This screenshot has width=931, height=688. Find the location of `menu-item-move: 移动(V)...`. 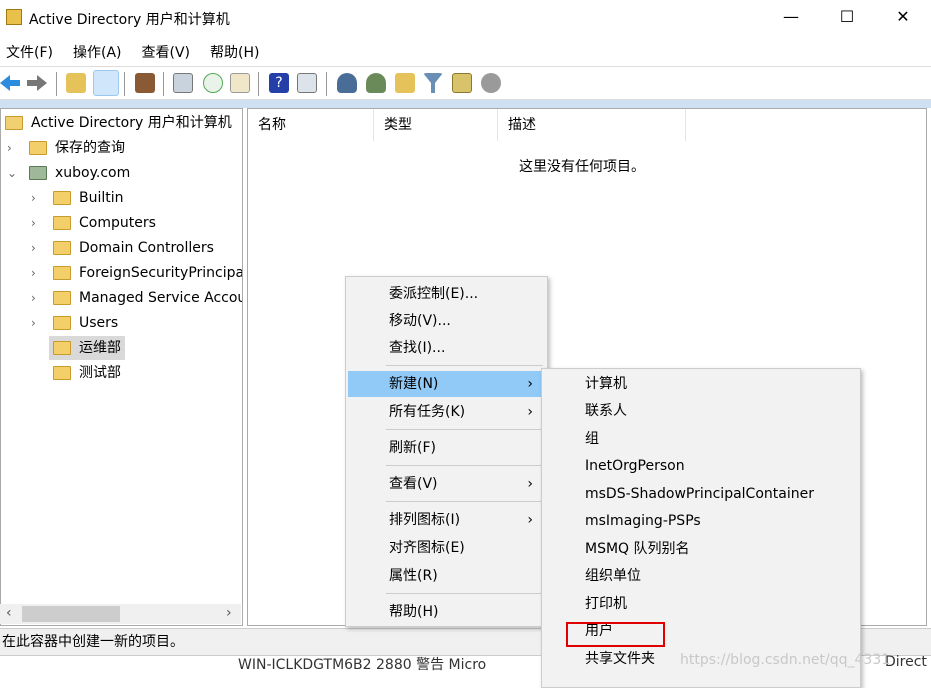

menu-item-move: 移动(V)... is located at coordinates (446, 321).